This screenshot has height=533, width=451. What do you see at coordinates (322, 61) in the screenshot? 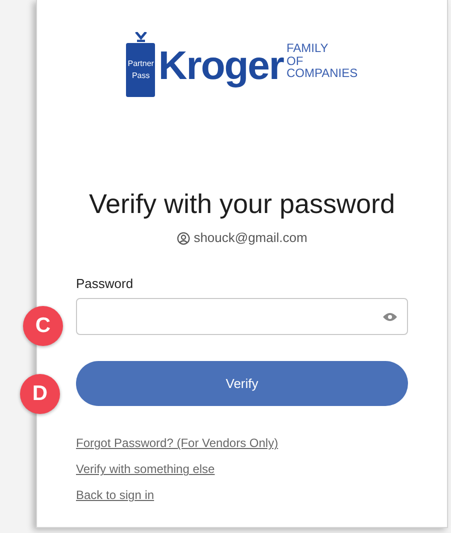
I see `logo-tagline: FAMILY OF COMPANIES` at bounding box center [322, 61].